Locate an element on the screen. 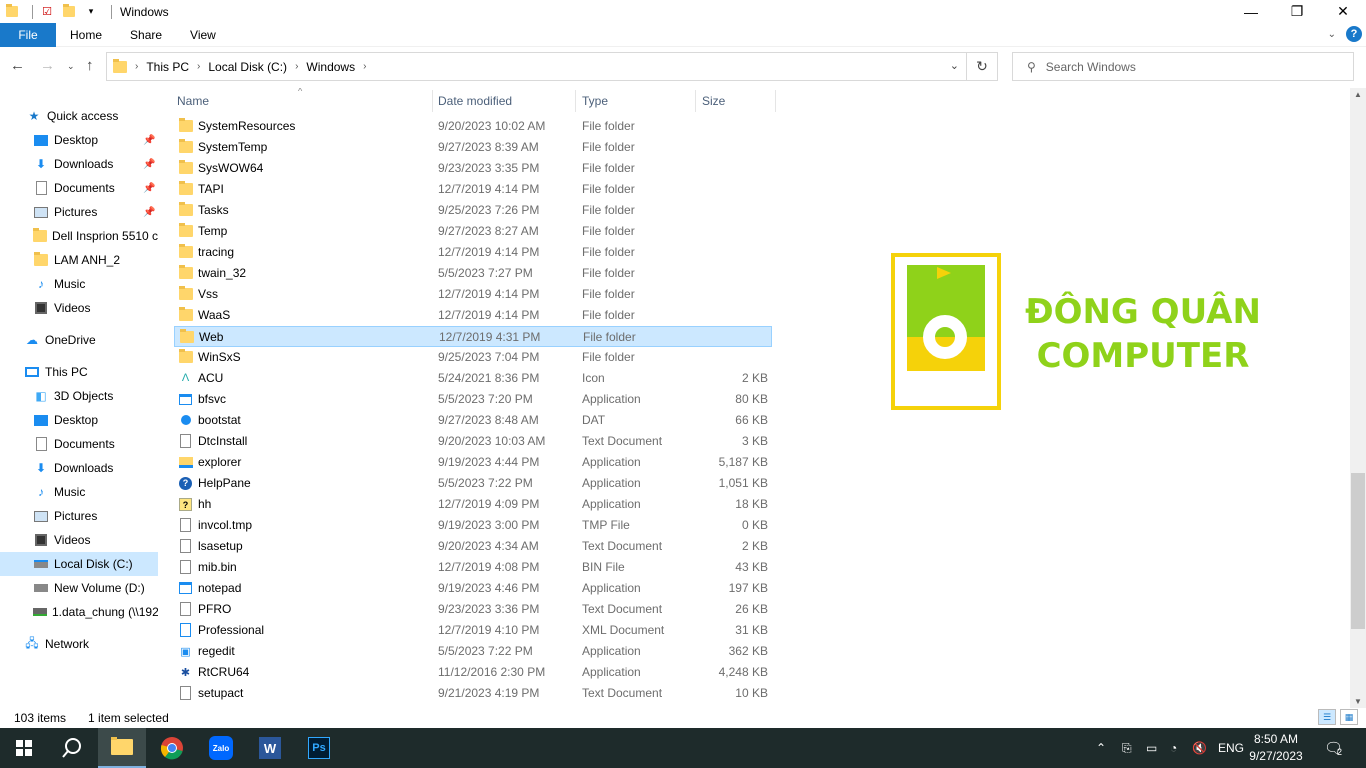  column-header-size: Size is located at coordinates (713, 101).